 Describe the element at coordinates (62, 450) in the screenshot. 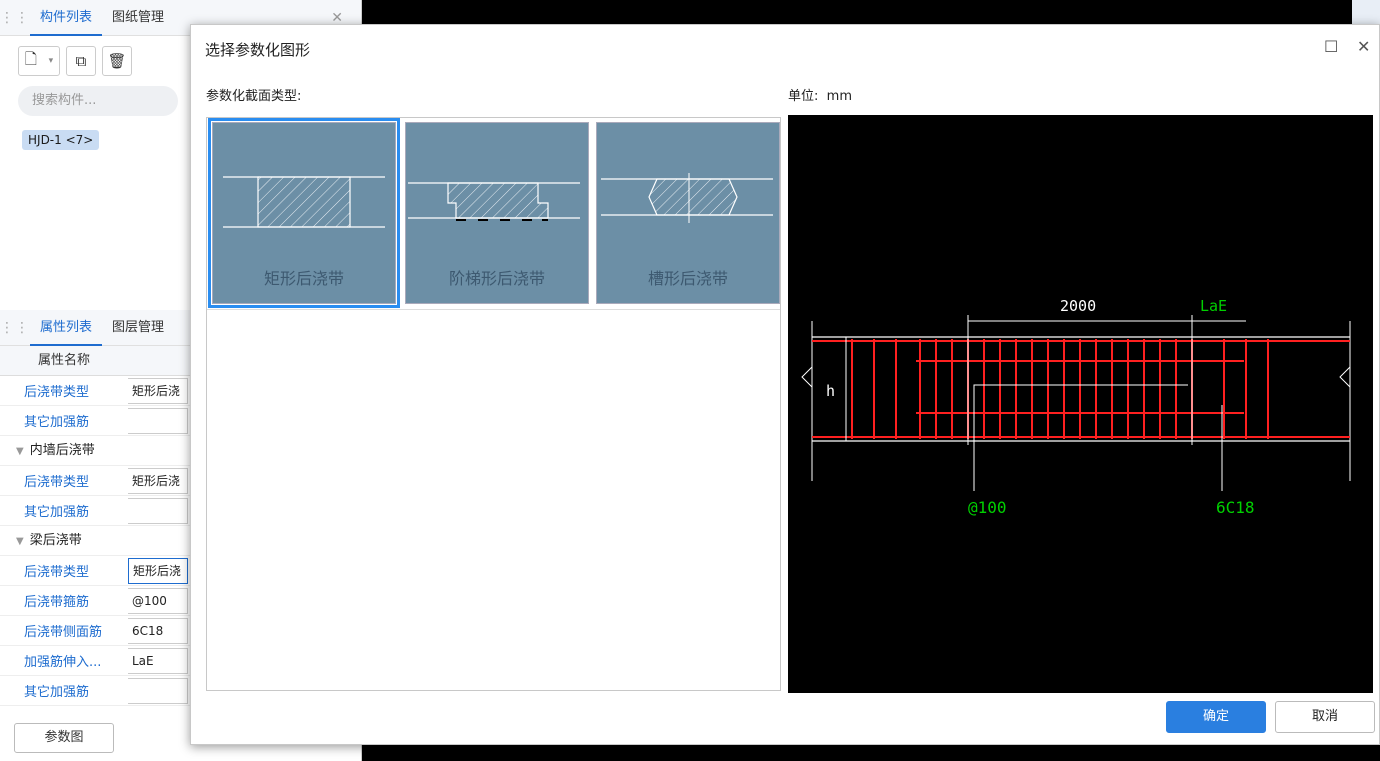

I see `group-label: 内墙后浇带` at that location.